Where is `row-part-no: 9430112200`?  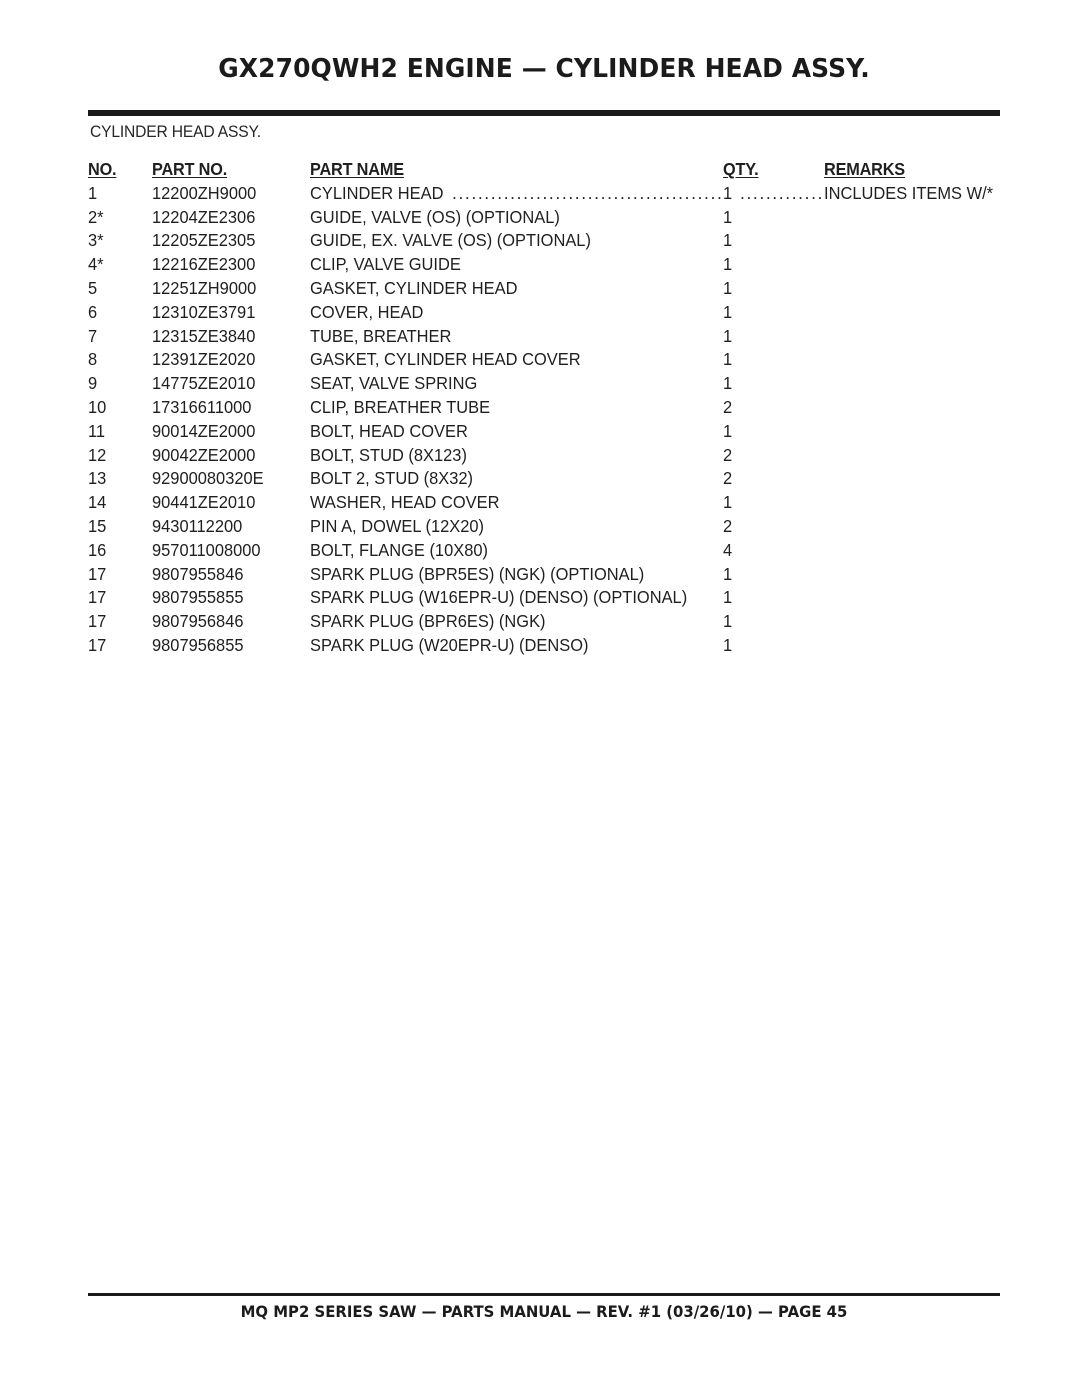 row-part-no: 9430112200 is located at coordinates (197, 525).